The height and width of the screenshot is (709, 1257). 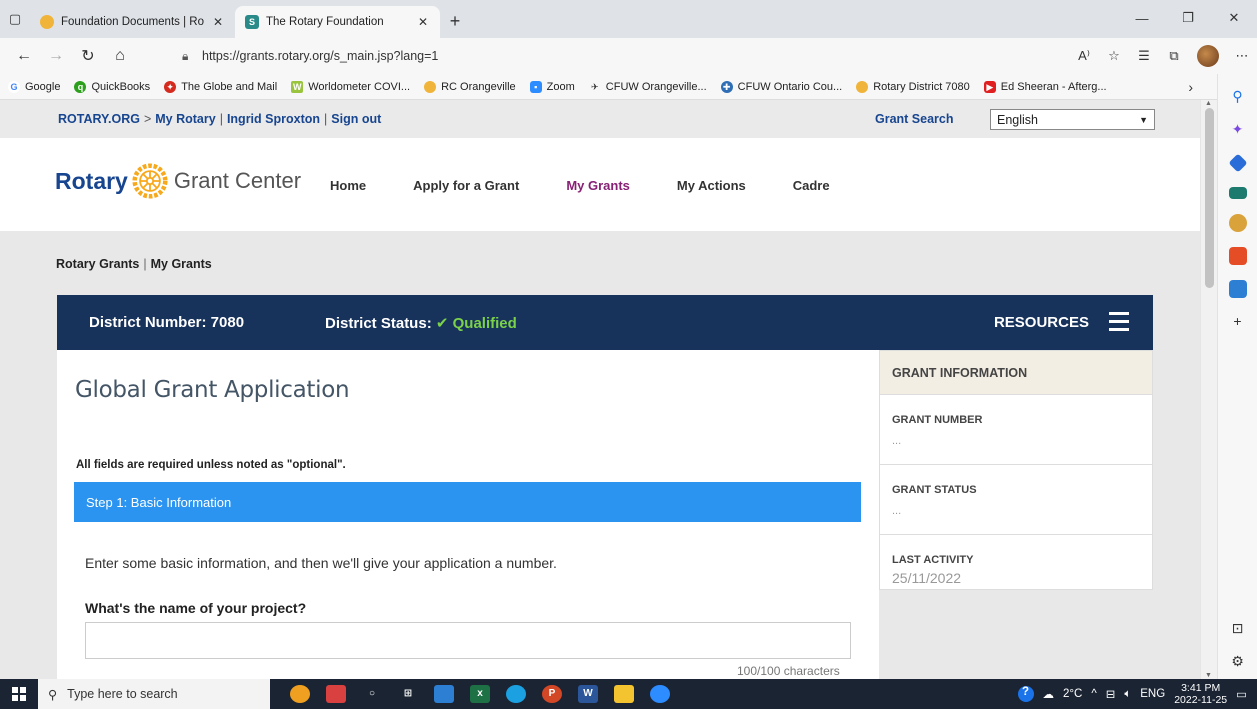 I want to click on restore-icon: ❐, so click(x=1188, y=18).